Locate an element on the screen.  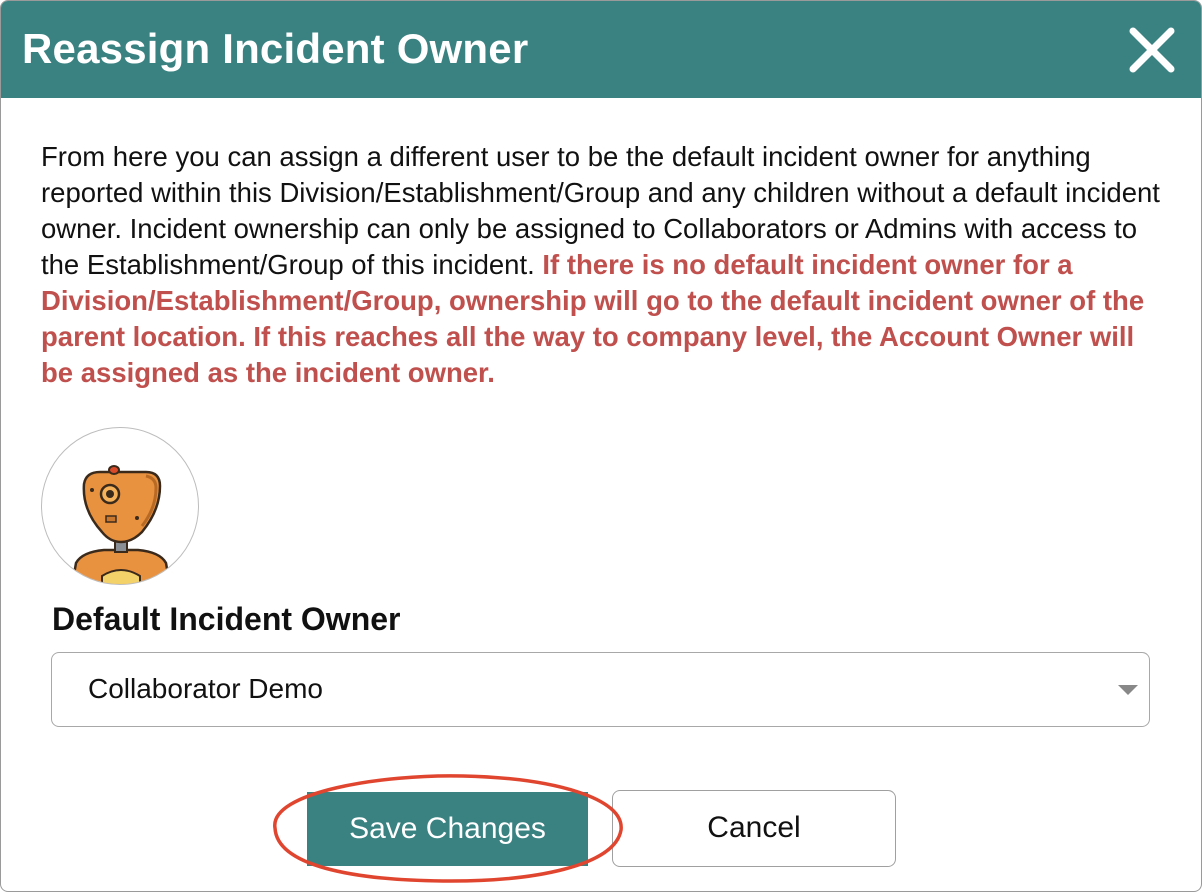
robot-avatar-icon is located at coordinates (120, 506).